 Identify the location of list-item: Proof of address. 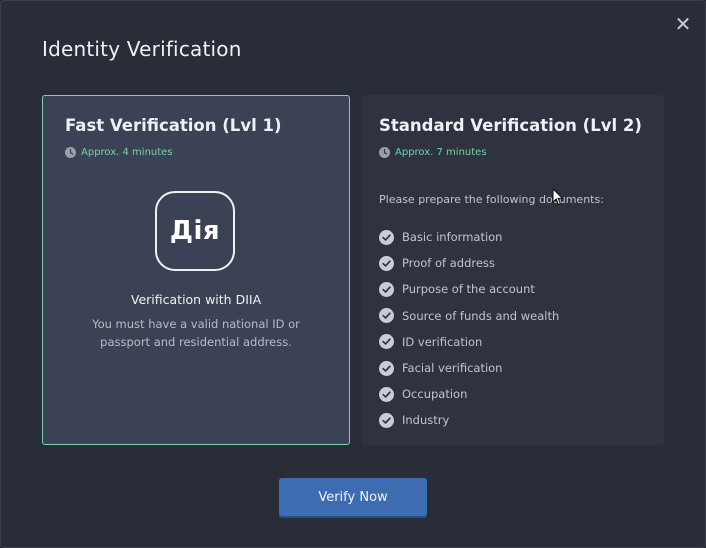
(469, 263).